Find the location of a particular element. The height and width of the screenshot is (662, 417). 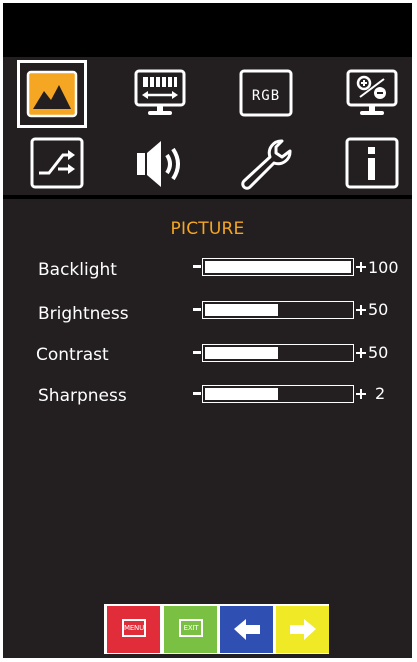

tab-audio is located at coordinates (163, 164).